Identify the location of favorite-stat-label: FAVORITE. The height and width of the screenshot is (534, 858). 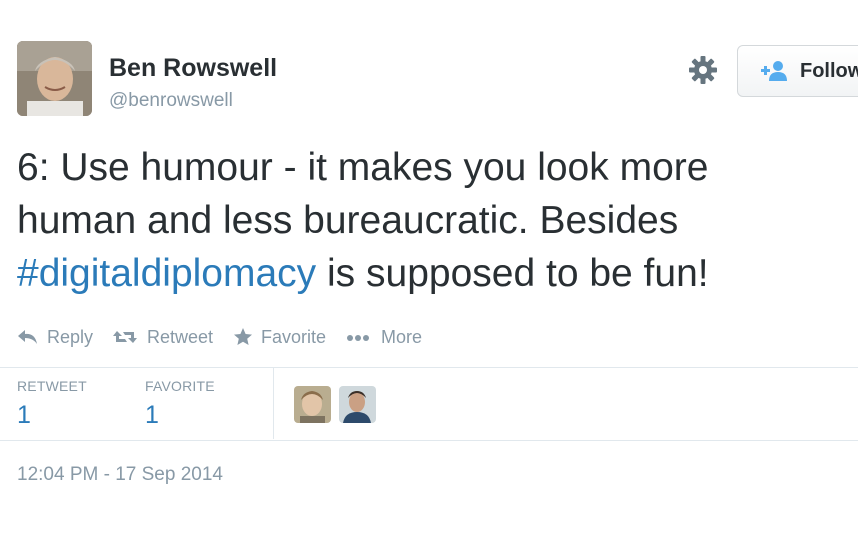
(180, 386).